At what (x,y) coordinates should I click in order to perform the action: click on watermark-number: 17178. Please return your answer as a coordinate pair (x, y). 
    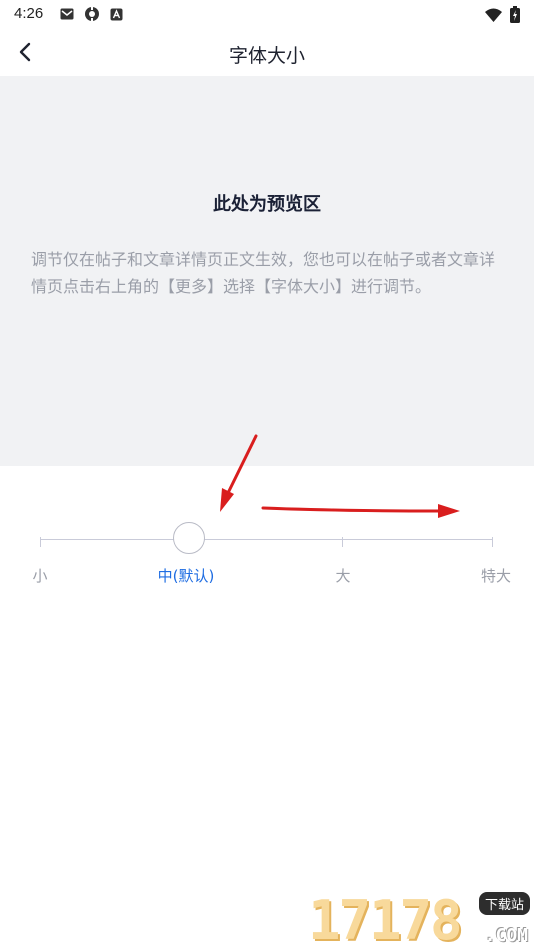
    Looking at the image, I should click on (385, 920).